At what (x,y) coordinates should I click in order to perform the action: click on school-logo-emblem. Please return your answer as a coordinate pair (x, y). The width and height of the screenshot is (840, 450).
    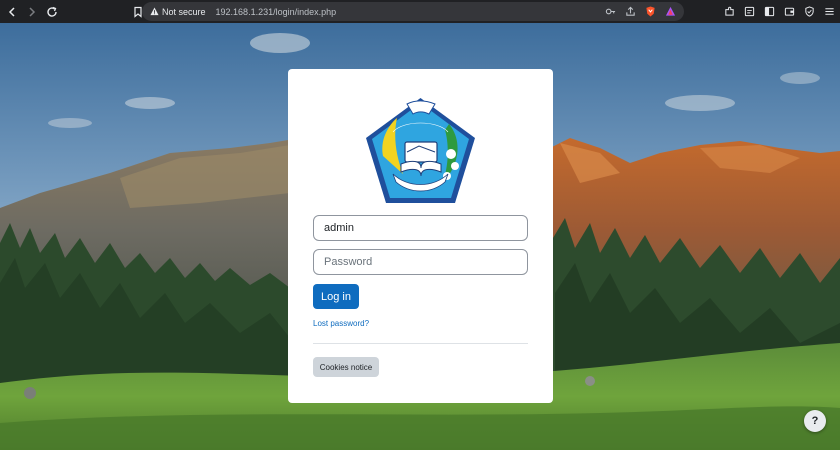
    Looking at the image, I should click on (420, 150).